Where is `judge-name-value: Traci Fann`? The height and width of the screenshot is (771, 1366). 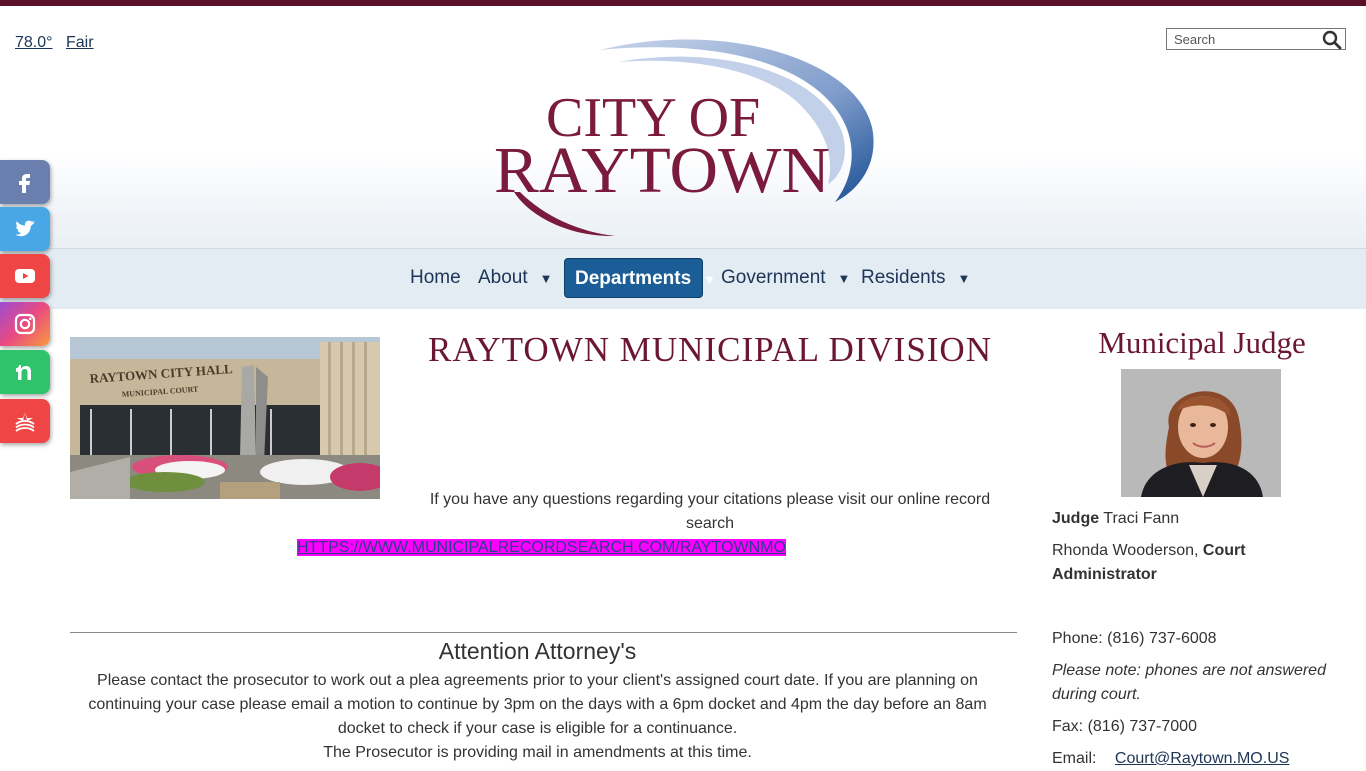 judge-name-value: Traci Fann is located at coordinates (1141, 518).